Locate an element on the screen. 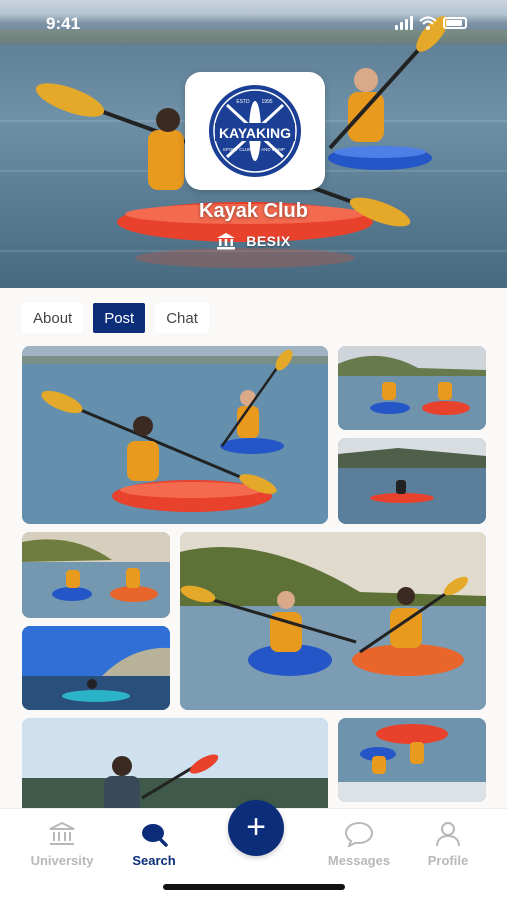 This screenshot has height=900, width=507. home-indicator is located at coordinates (254, 887).